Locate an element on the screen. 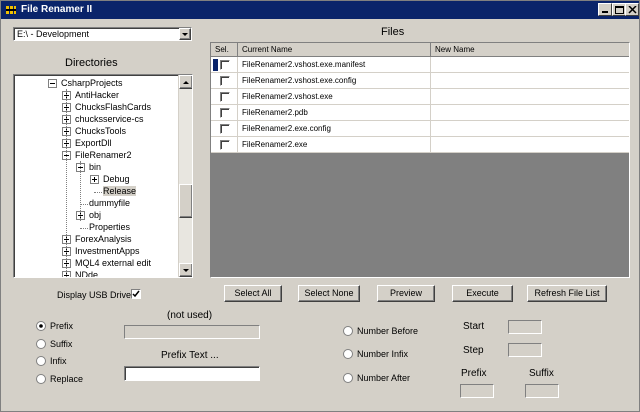  close-button is located at coordinates (632, 9).